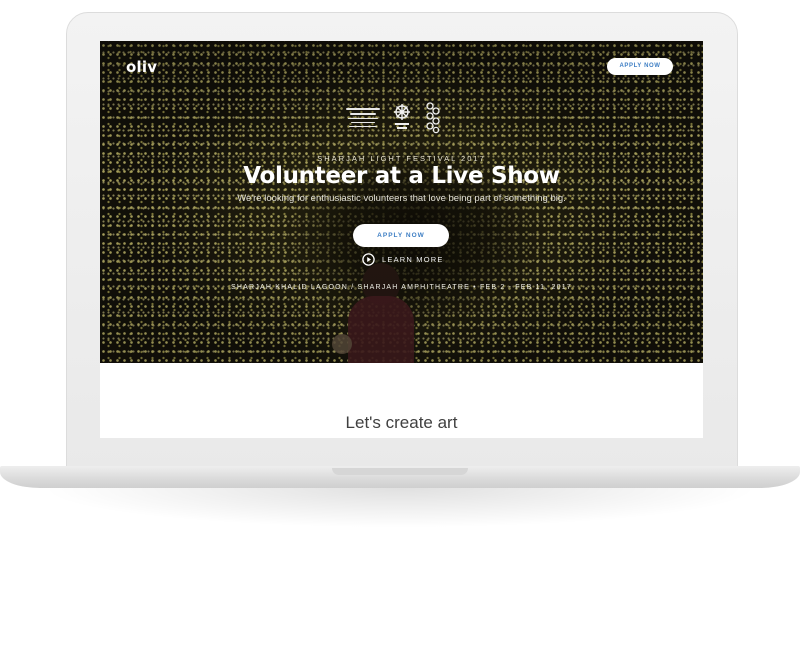 This screenshot has width=800, height=661. What do you see at coordinates (640, 66) in the screenshot?
I see `nav-apply-now-button: APPLY NOW` at bounding box center [640, 66].